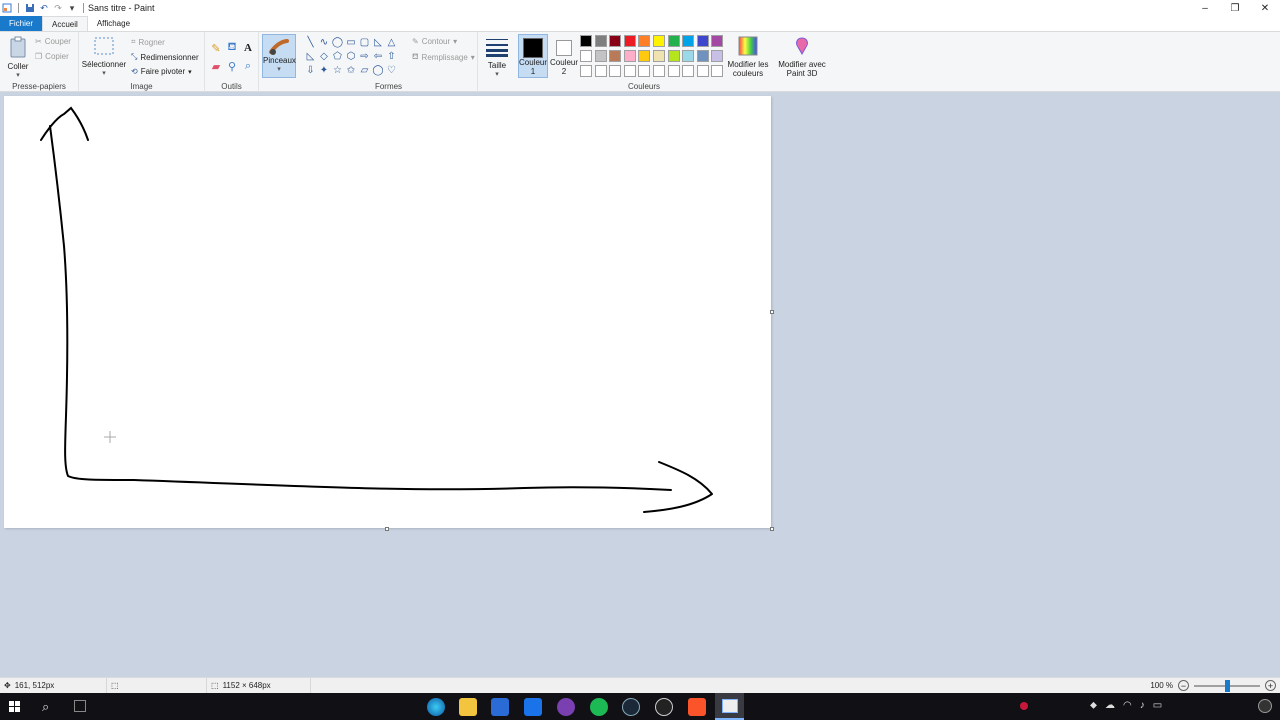 The width and height of the screenshot is (1280, 720). What do you see at coordinates (443, 57) in the screenshot?
I see `fill-button: ⛾ Remplissage ▾` at bounding box center [443, 57].